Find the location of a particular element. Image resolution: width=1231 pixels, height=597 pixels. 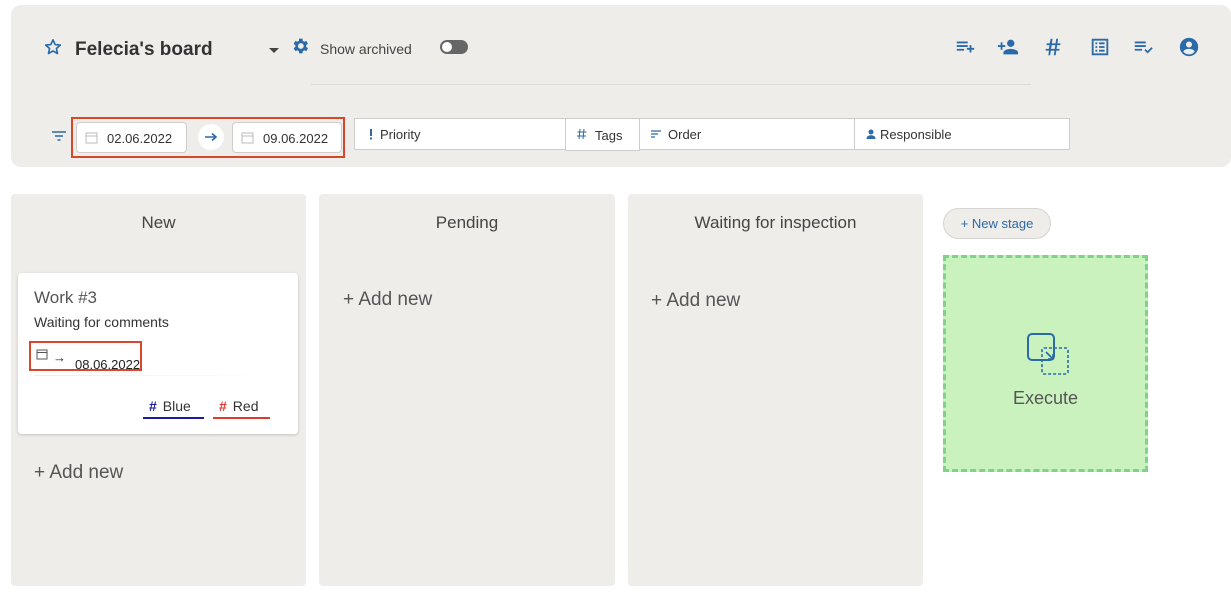

tag-label: Red is located at coordinates (245, 406).